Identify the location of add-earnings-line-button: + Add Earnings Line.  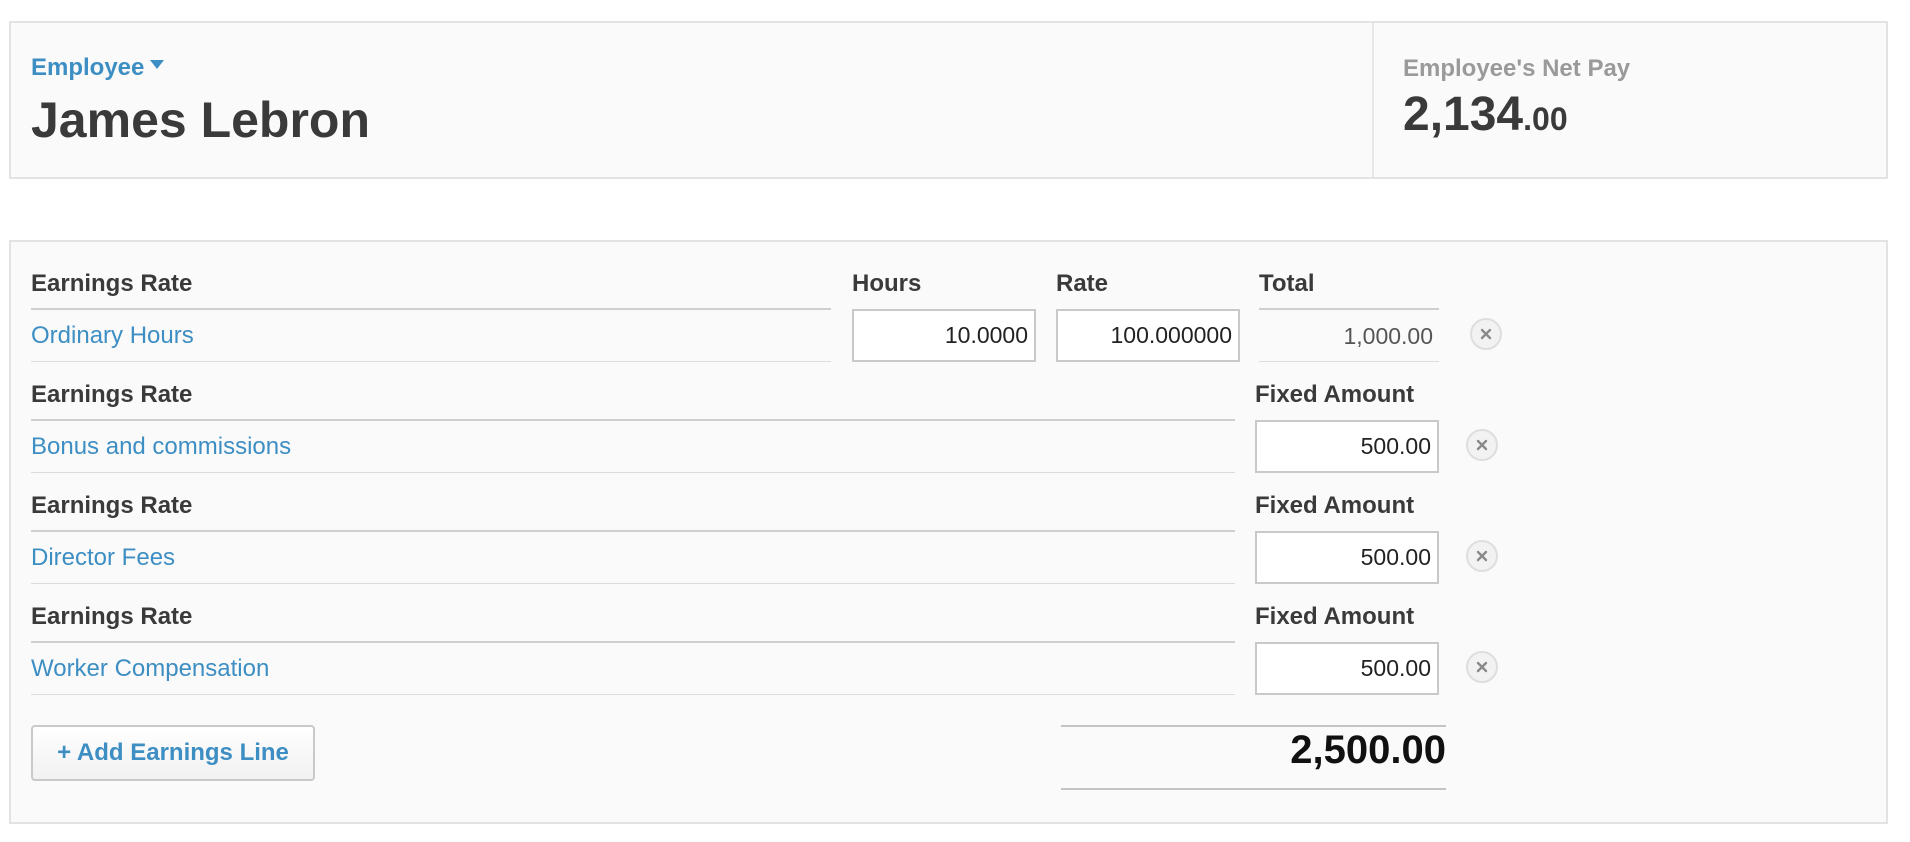
(173, 753).